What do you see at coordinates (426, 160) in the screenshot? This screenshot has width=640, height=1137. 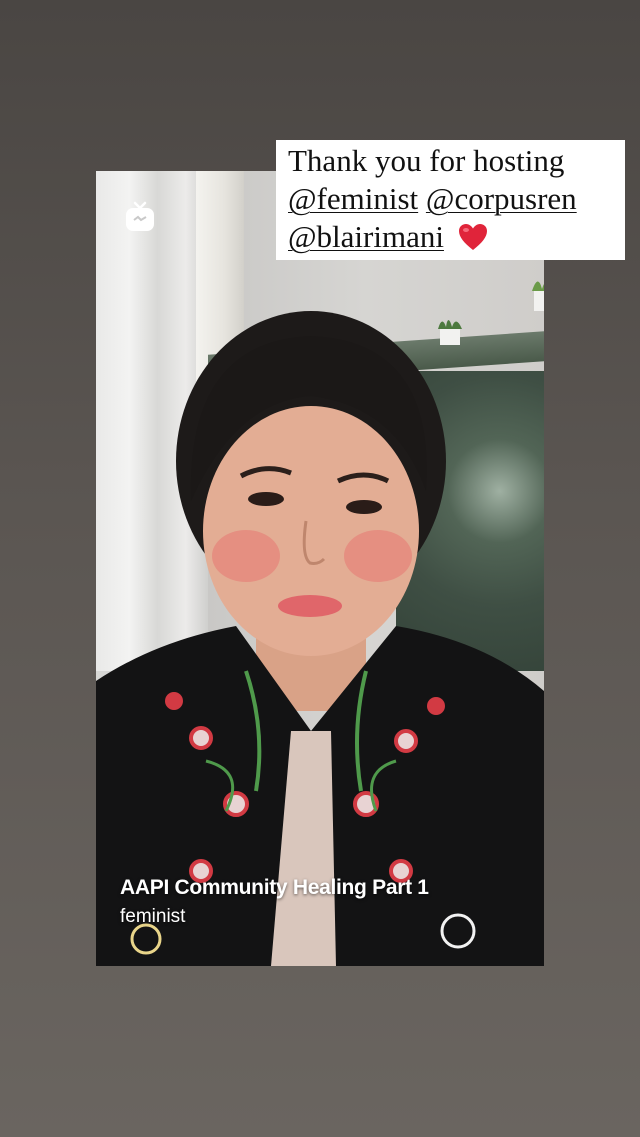 I see `sticker-line: Thank you for hosting` at bounding box center [426, 160].